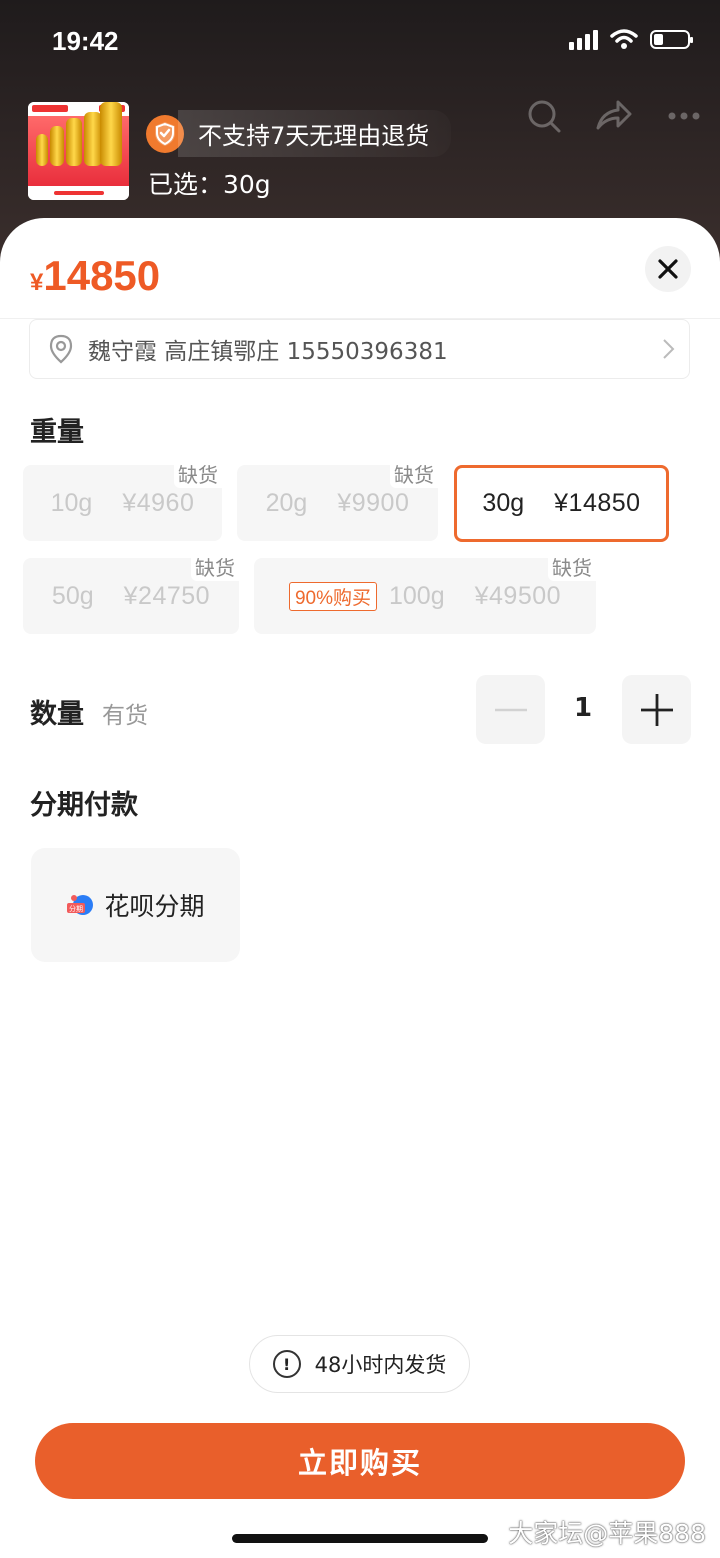 Image resolution: width=720 pixels, height=1558 pixels. I want to click on address-selector: 魏守霞 高庄镇鄂庄 15550396381, so click(359, 349).